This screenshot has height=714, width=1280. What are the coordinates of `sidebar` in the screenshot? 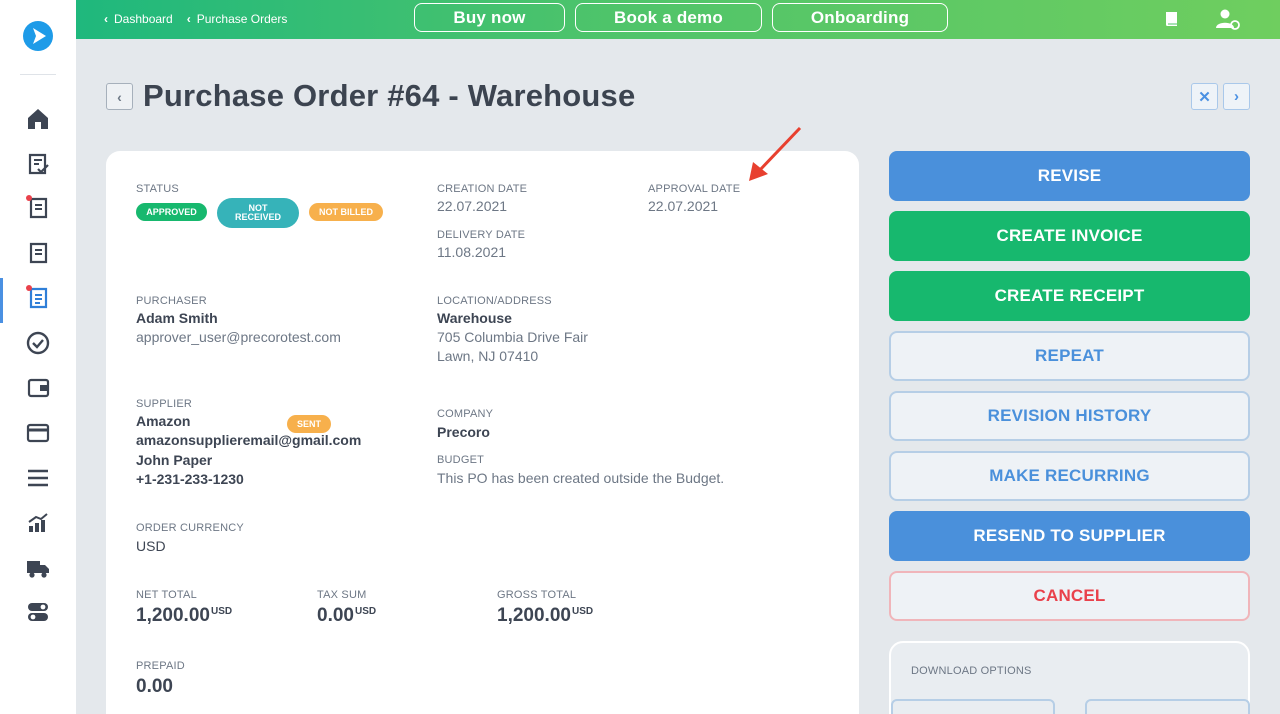 It's located at (38, 357).